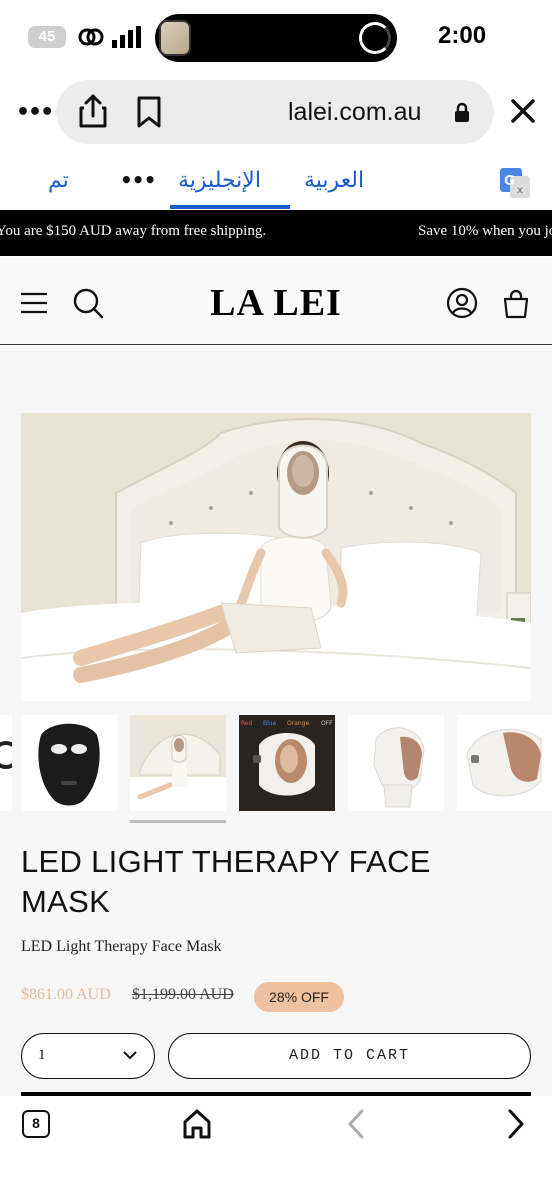 Image resolution: width=552 pixels, height=1196 pixels. Describe the element at coordinates (183, 994) in the screenshot. I see `compare-at-price: $1,199.00 AUD` at that location.